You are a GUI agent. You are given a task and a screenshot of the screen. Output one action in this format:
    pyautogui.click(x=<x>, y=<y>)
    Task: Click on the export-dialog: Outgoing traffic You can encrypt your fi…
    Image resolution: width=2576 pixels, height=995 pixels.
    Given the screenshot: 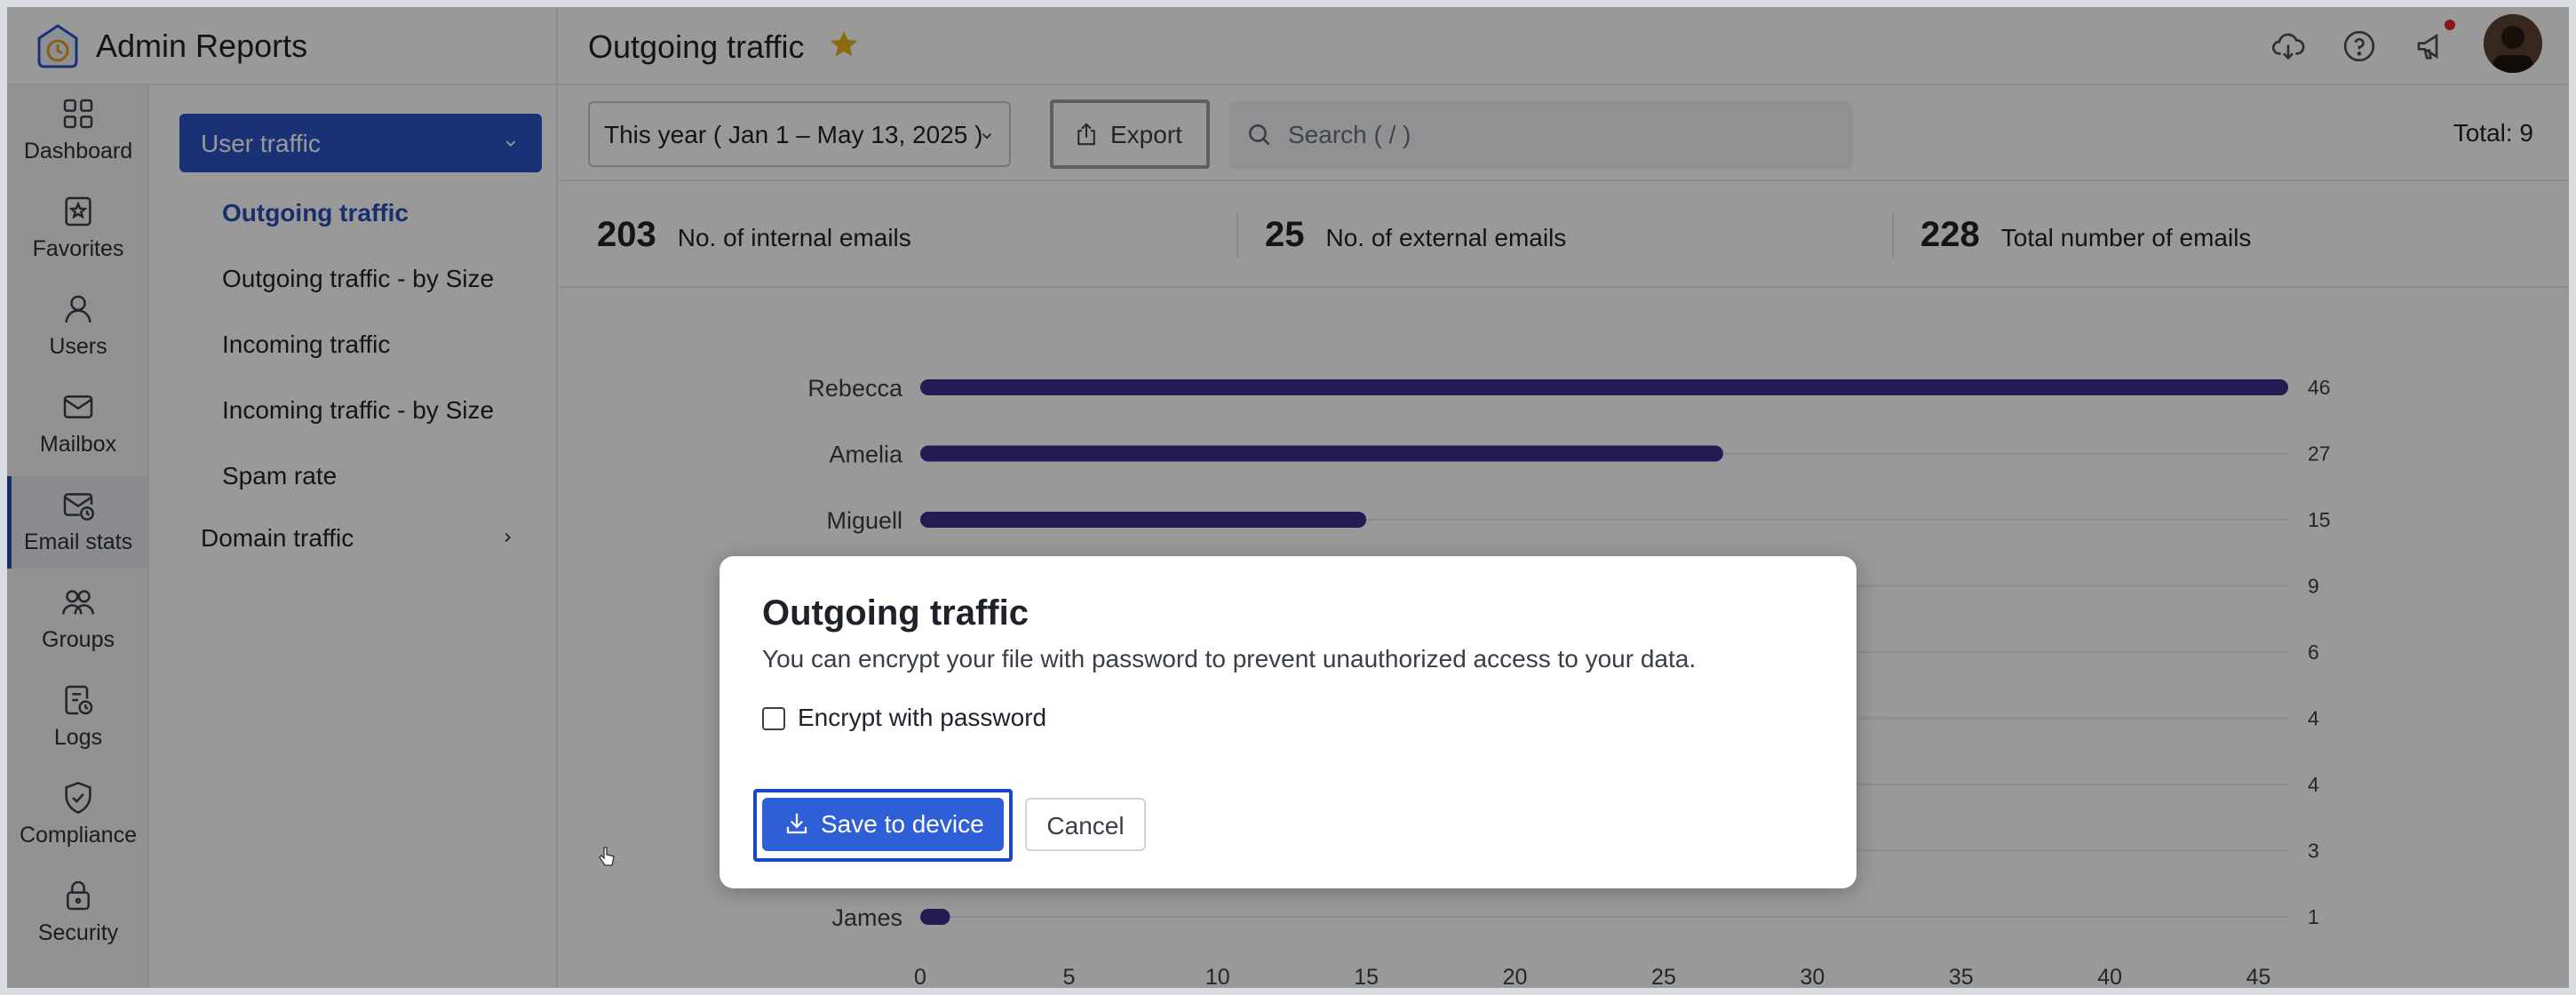 What is the action you would take?
    pyautogui.click(x=1288, y=722)
    